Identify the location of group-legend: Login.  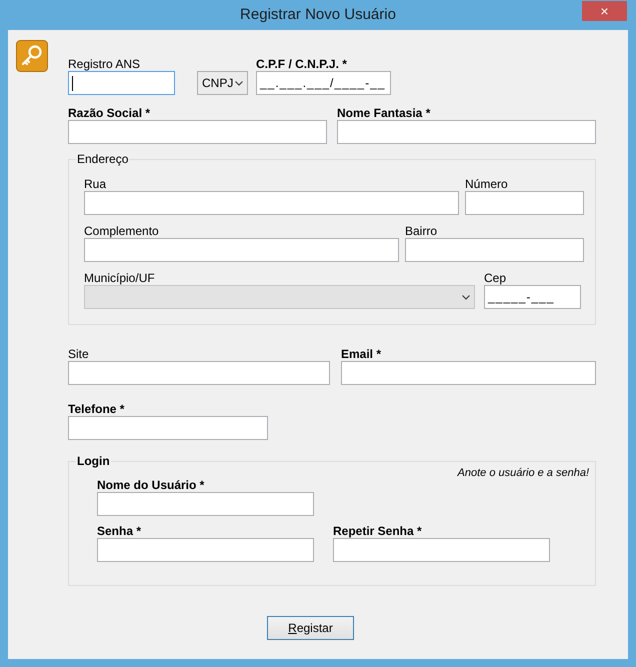
(93, 461).